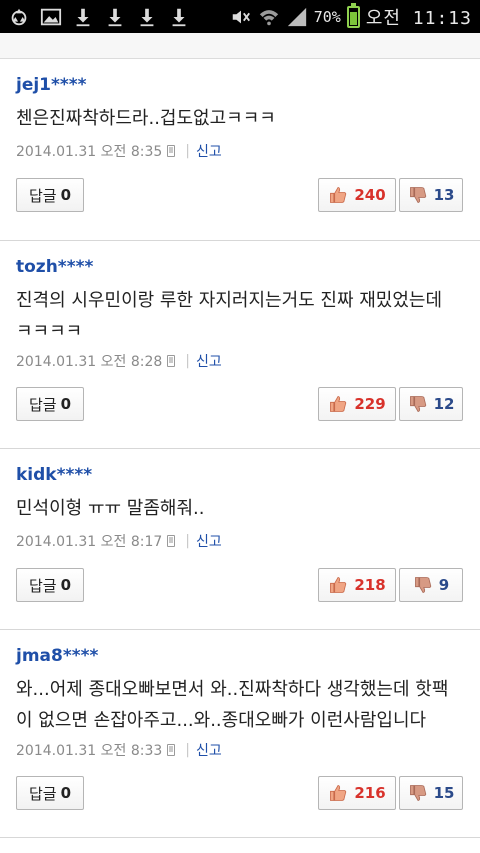  I want to click on comment-text-line: ㅋㅋㅋㅋ, so click(49, 331).